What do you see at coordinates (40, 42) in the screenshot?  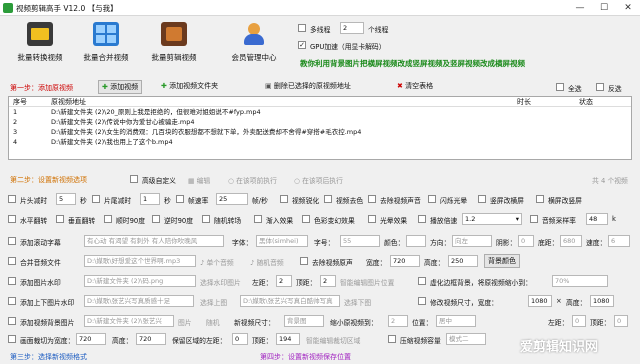 I see `batch-convert-button: 批量转换视频` at bounding box center [40, 42].